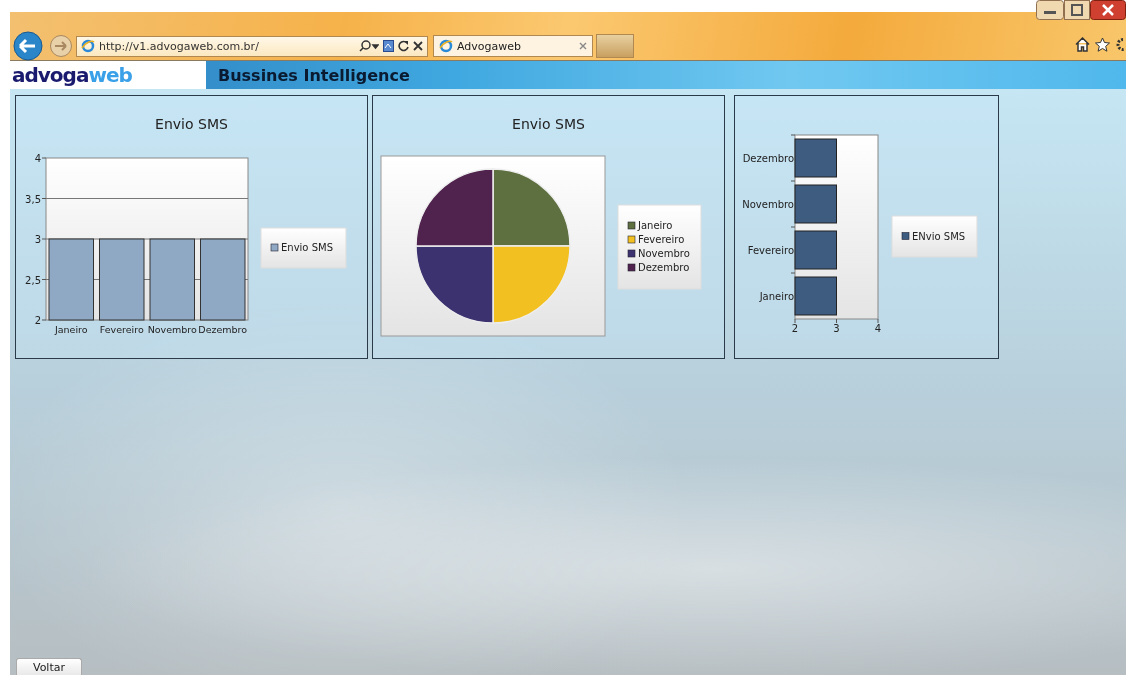  Describe the element at coordinates (33, 199) in the screenshot. I see `axis-tick-label: 3,5` at that location.